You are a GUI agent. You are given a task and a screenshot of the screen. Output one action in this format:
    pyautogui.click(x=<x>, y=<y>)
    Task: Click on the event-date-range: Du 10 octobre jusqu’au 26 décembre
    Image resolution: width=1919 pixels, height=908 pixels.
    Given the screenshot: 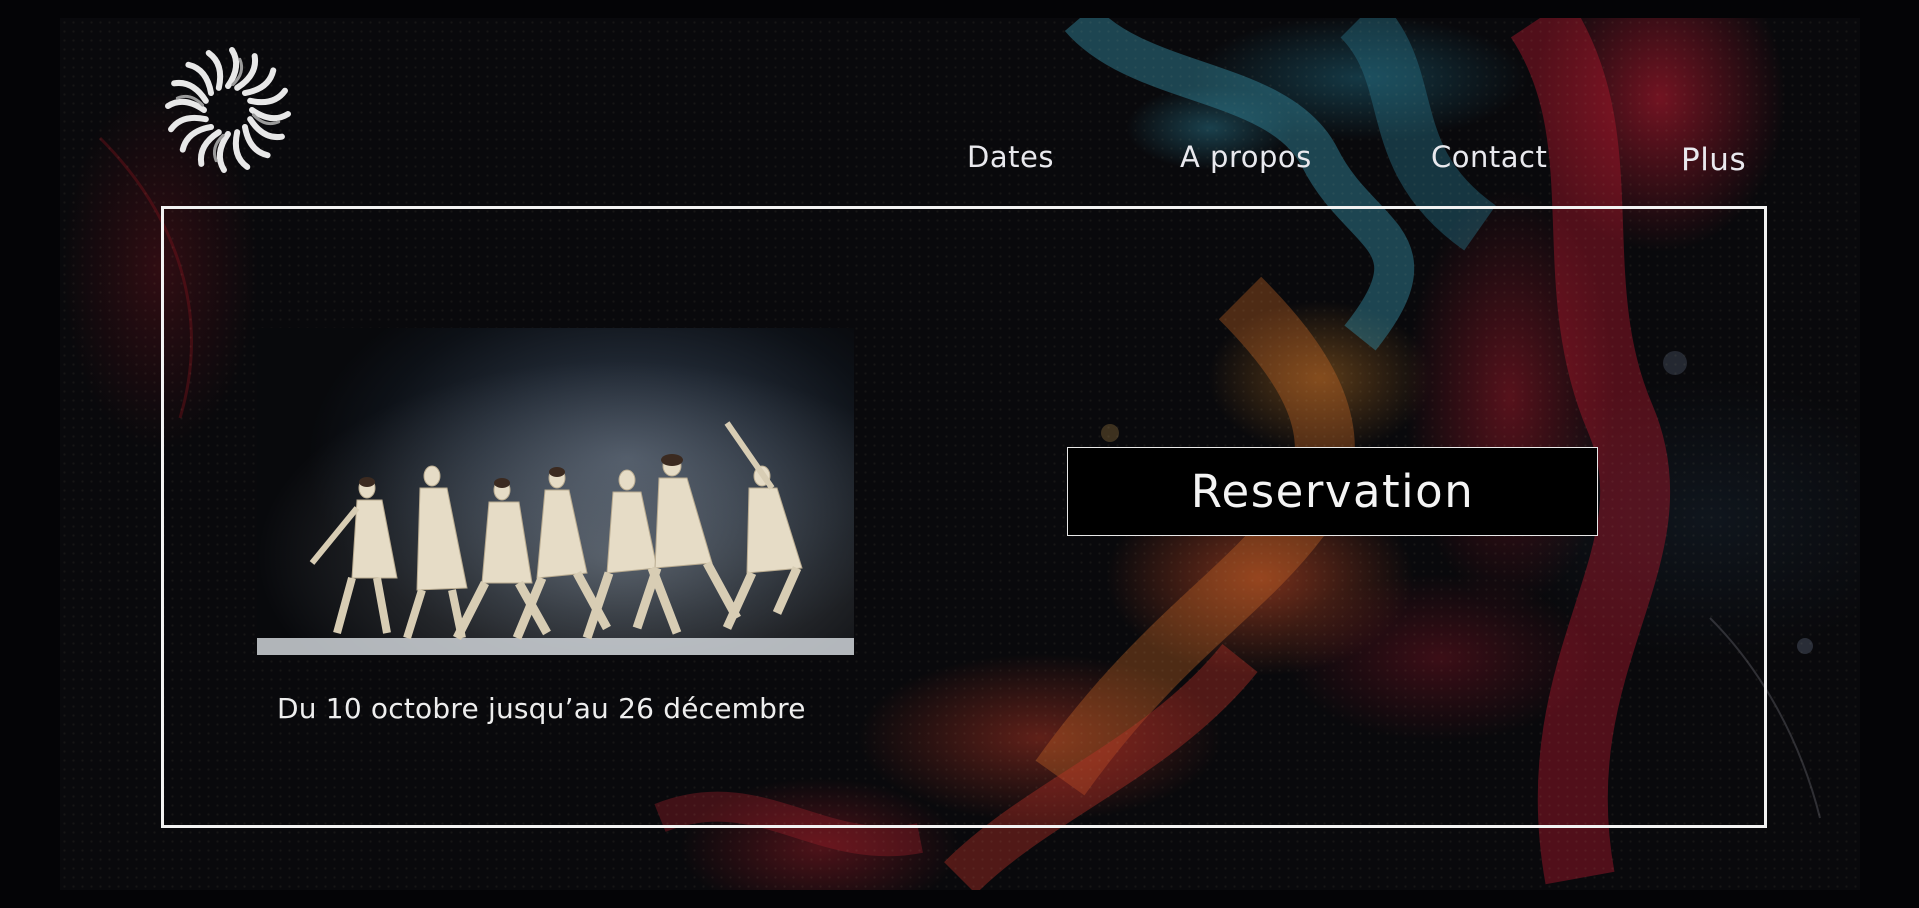 What is the action you would take?
    pyautogui.click(x=541, y=708)
    